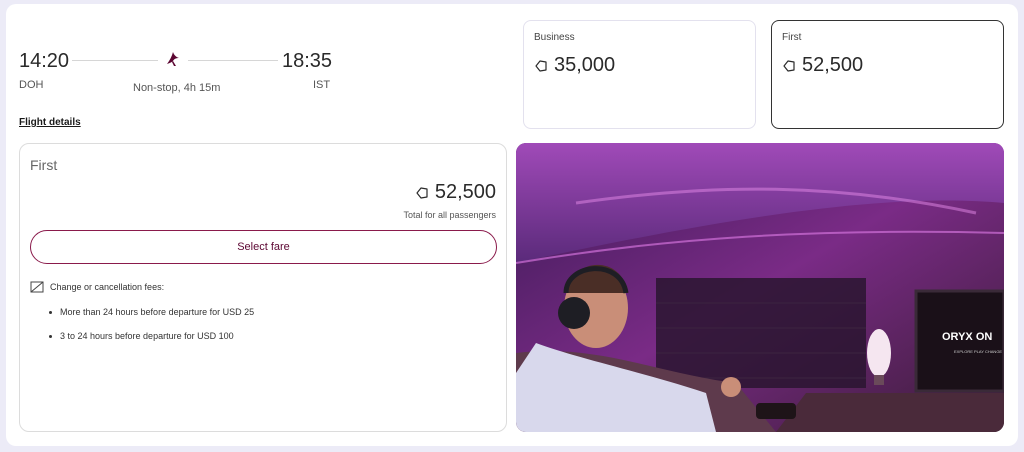 The image size is (1024, 452). I want to click on fare-tab-points: 52,500, so click(822, 65).